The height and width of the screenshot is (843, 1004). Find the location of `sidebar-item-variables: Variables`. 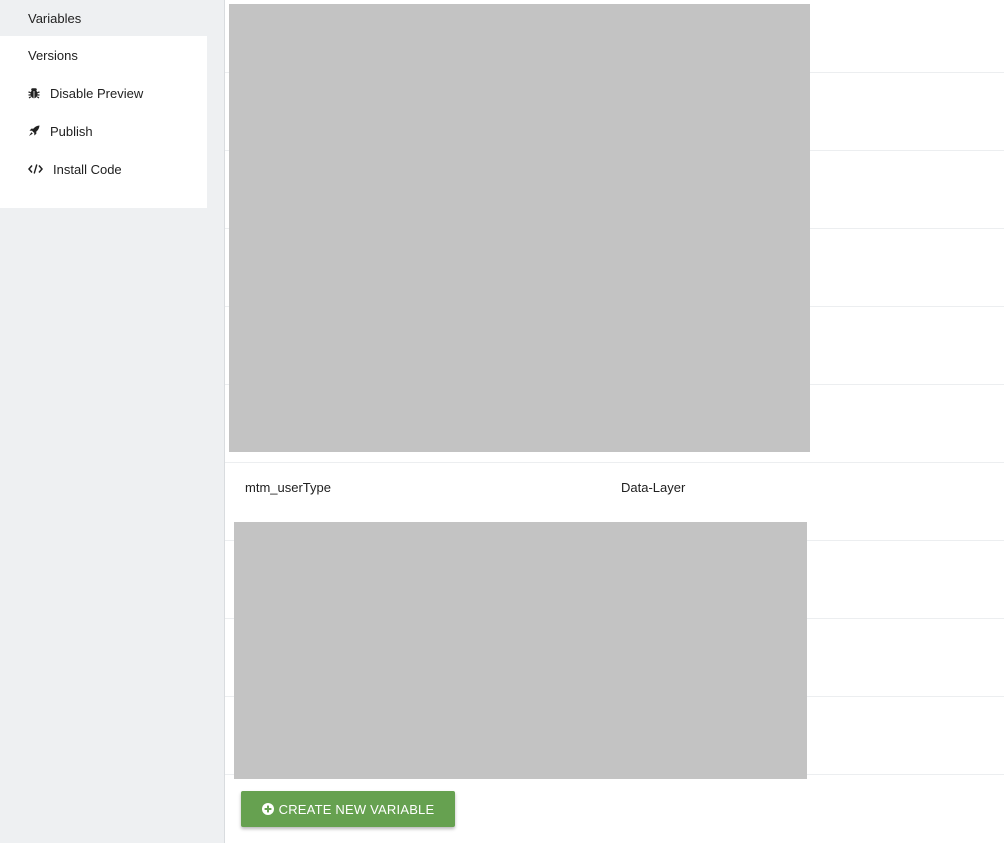

sidebar-item-variables: Variables is located at coordinates (103, 18).